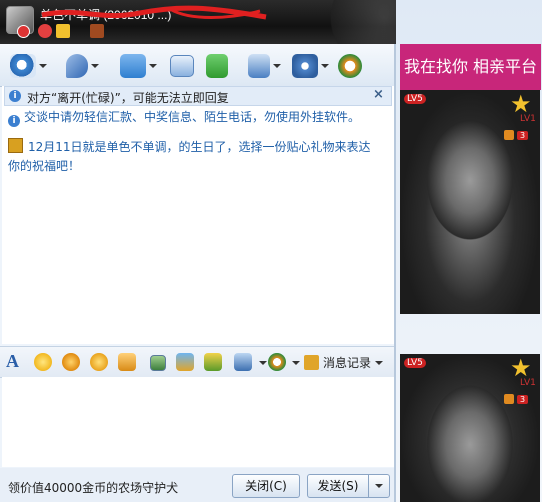  I want to click on message-input, so click(198, 422).